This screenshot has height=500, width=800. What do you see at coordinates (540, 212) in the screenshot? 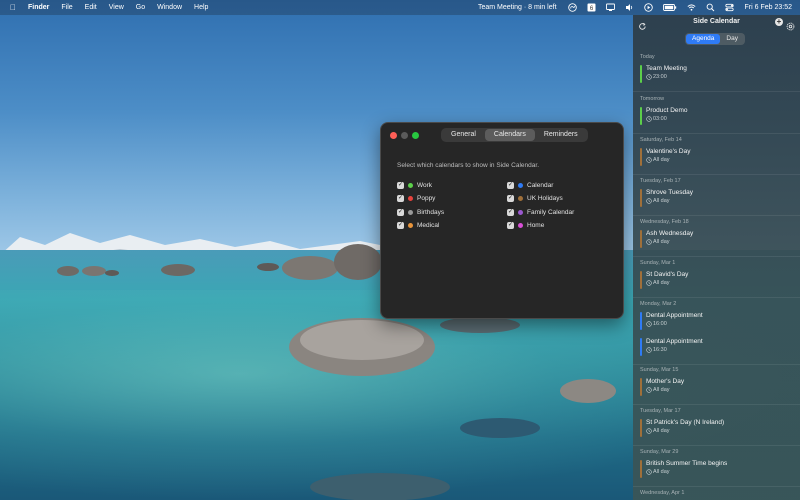
I see `calendar-option-family-calendar: ✓ Family Calendar` at bounding box center [540, 212].